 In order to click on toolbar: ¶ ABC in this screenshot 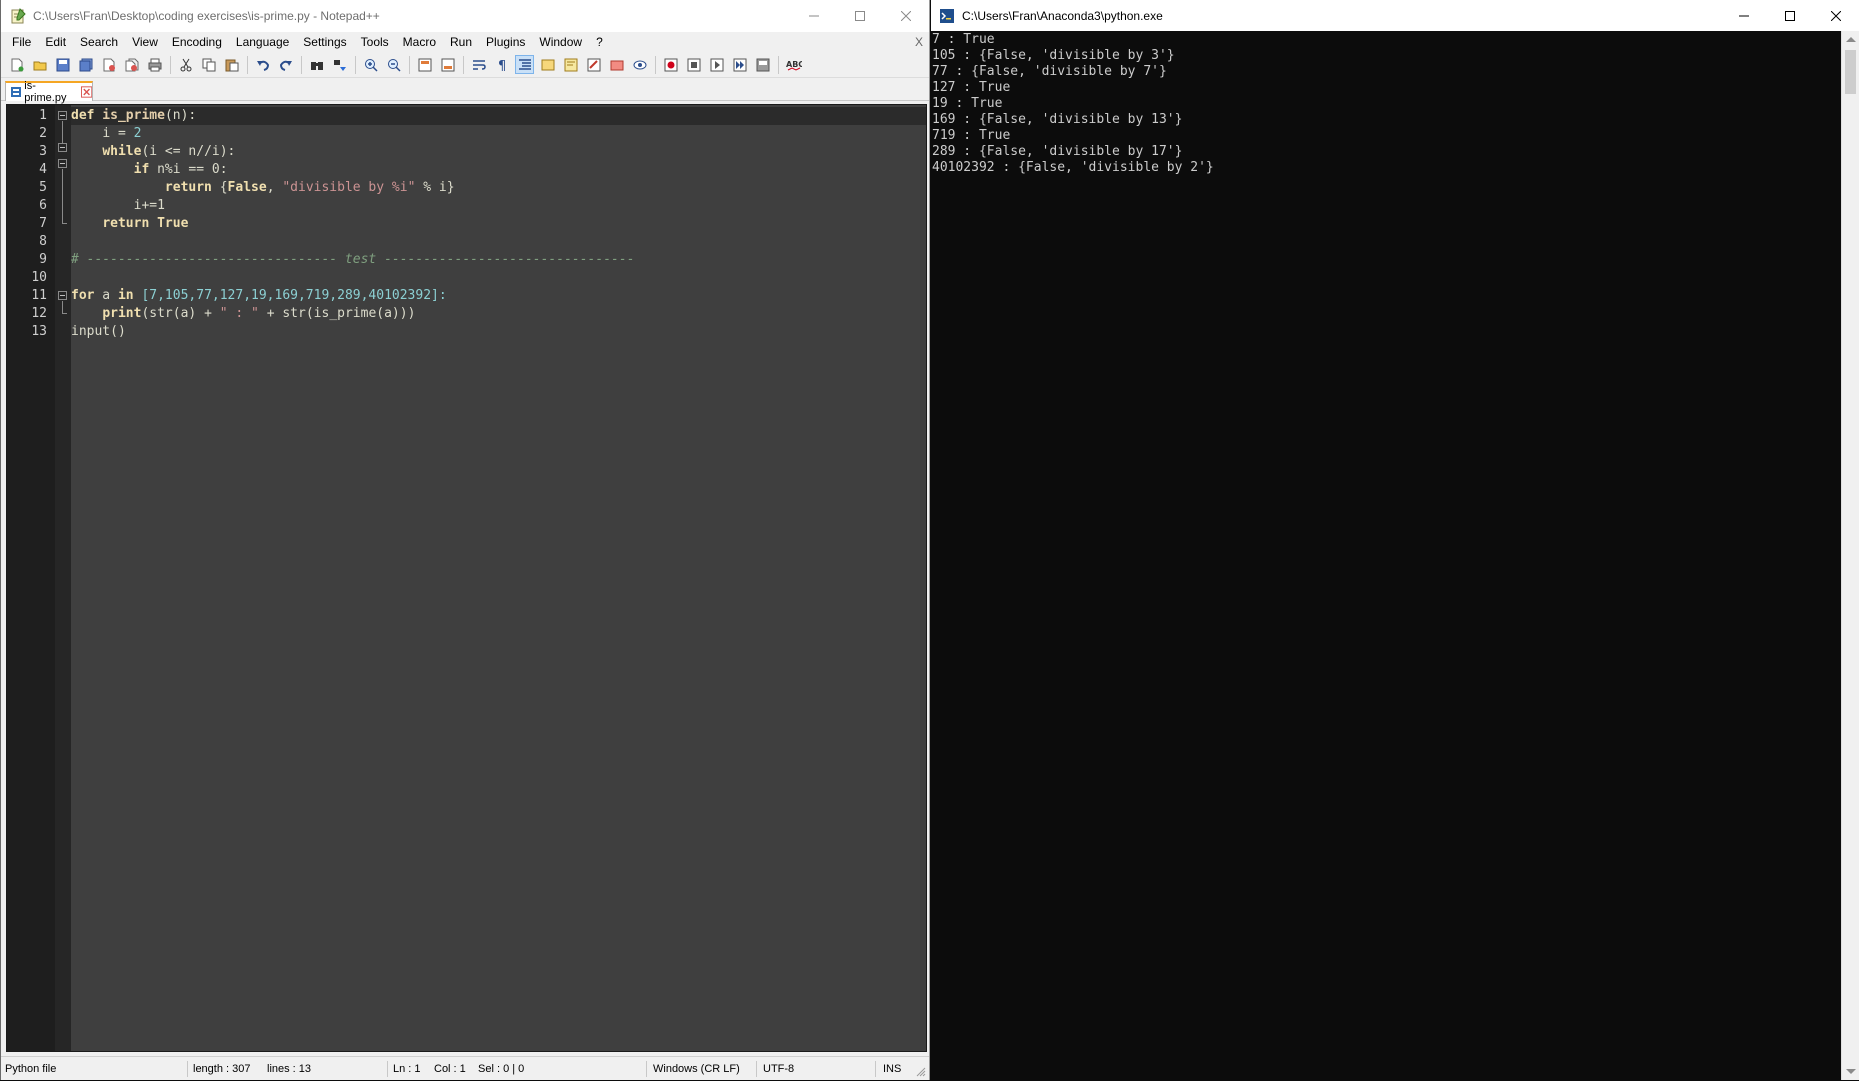, I will do `click(465, 65)`.